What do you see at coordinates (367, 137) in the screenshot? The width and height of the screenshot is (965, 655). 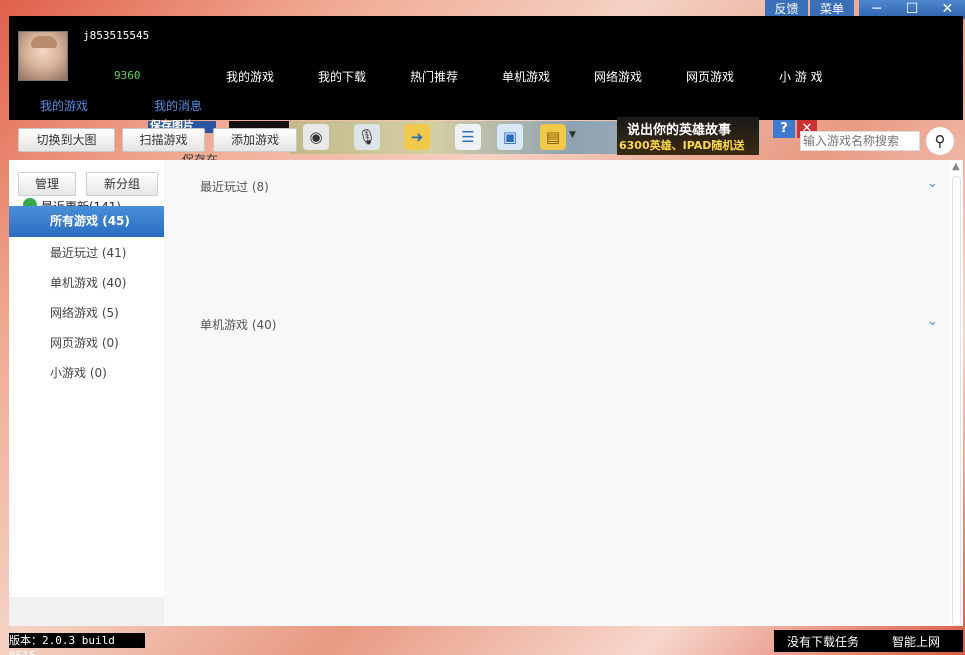 I see `microphone-icon: 🎙` at bounding box center [367, 137].